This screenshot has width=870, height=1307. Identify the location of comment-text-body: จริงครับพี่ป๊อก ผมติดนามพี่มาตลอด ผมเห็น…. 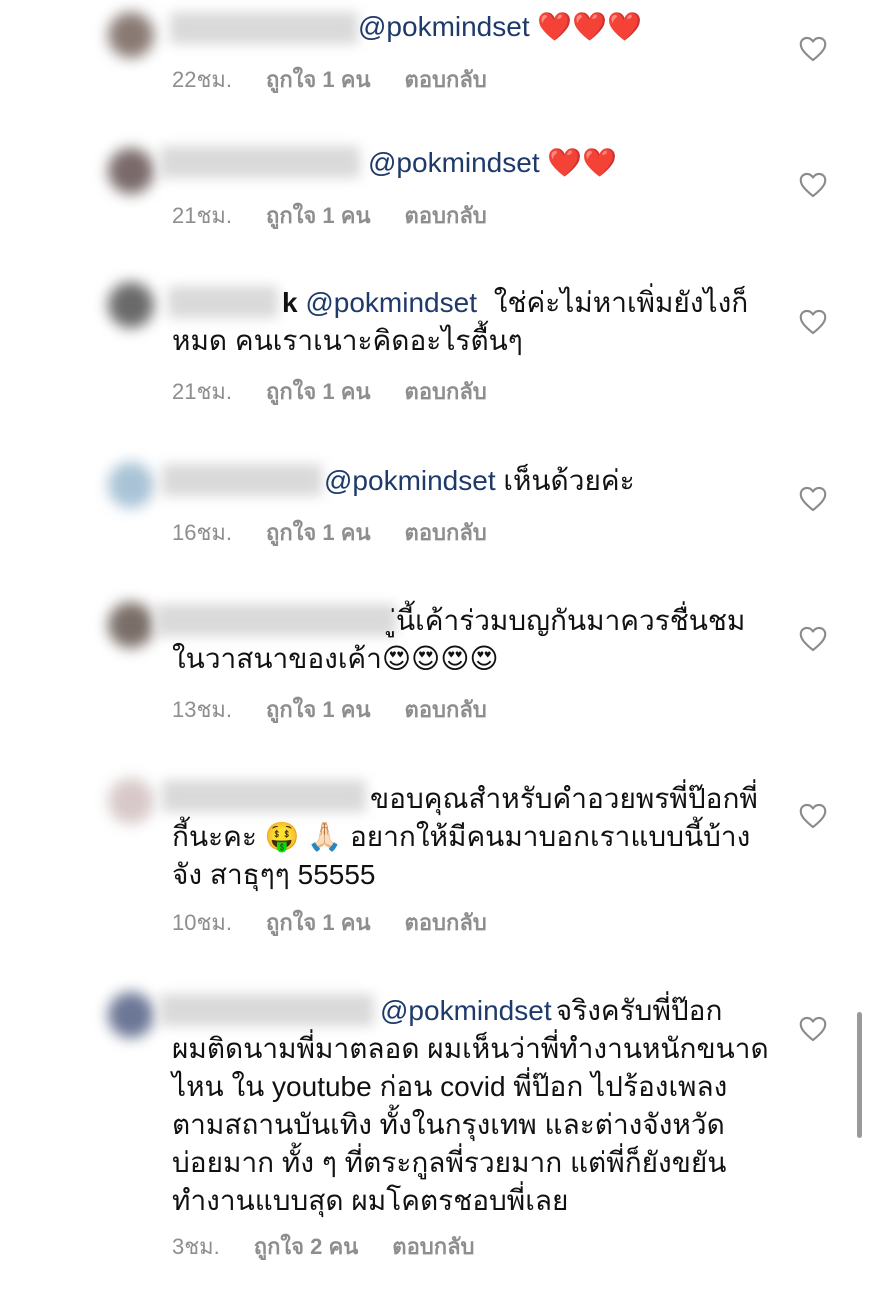
(470, 1105).